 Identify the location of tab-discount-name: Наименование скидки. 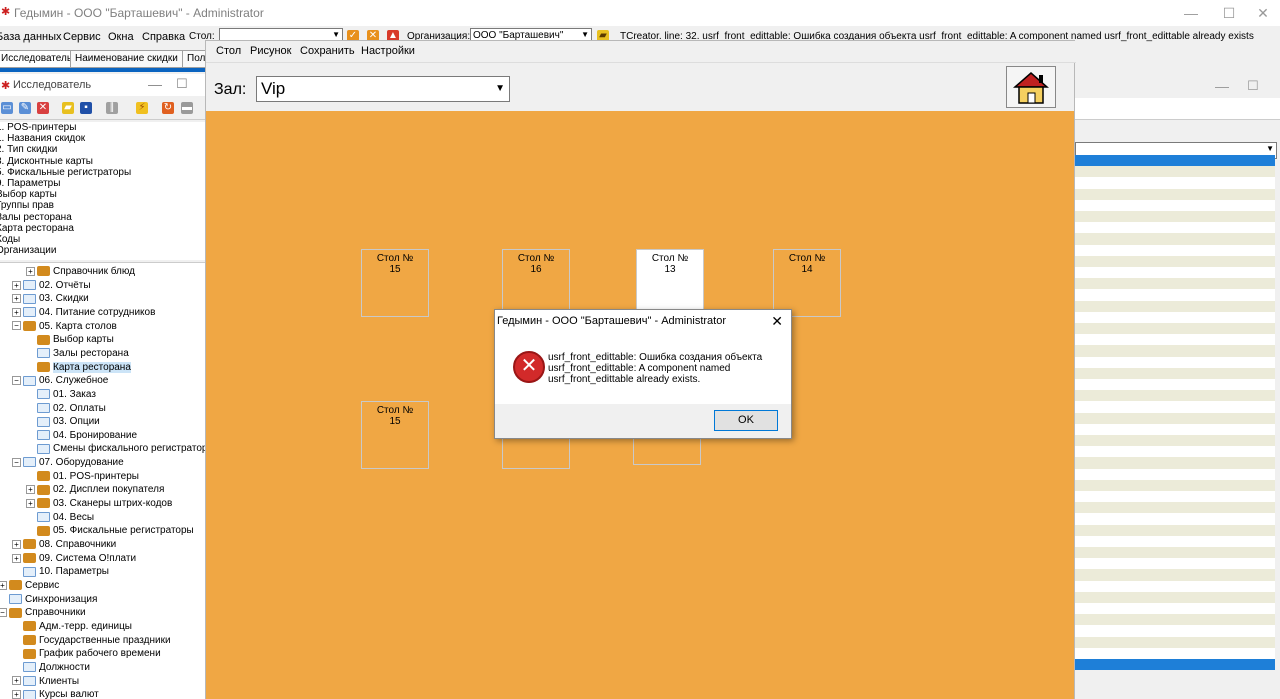
(126, 59).